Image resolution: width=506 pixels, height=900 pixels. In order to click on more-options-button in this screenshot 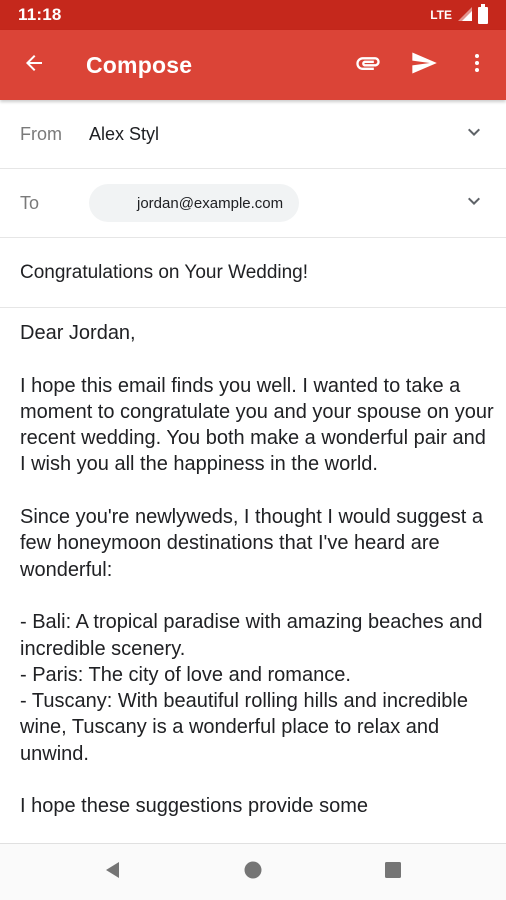, I will do `click(477, 65)`.